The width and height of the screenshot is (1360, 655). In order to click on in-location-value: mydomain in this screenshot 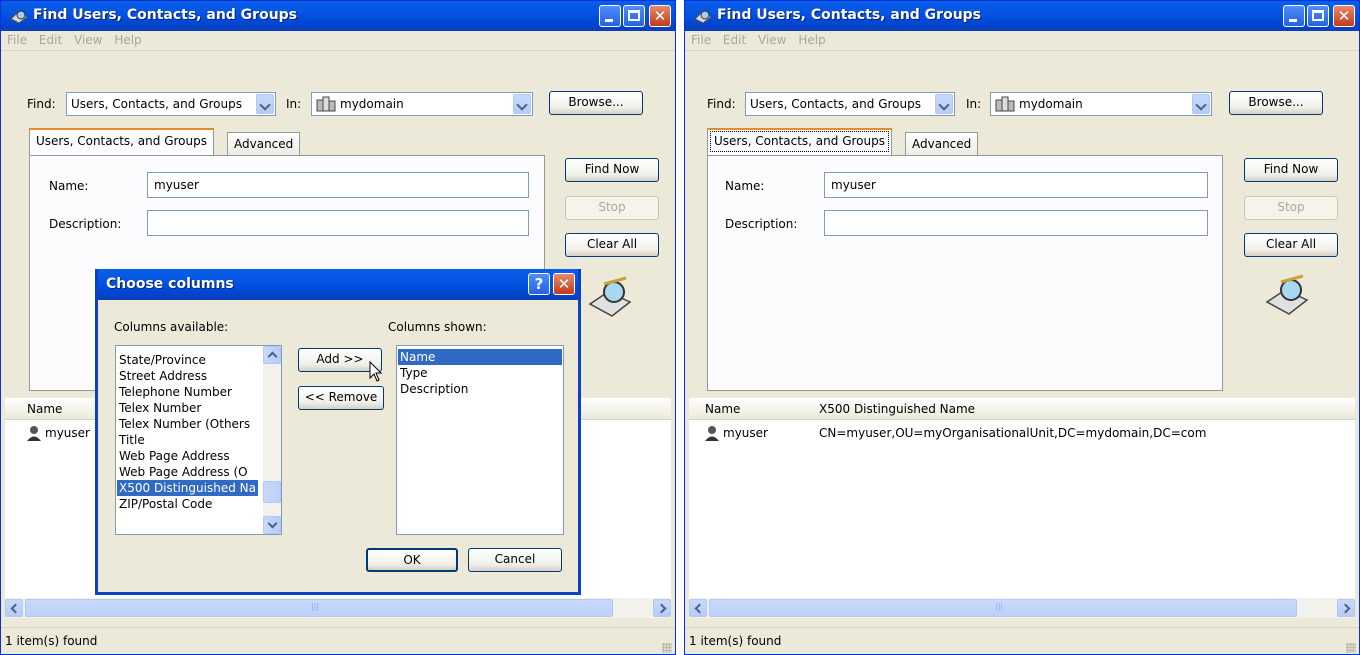, I will do `click(1051, 104)`.